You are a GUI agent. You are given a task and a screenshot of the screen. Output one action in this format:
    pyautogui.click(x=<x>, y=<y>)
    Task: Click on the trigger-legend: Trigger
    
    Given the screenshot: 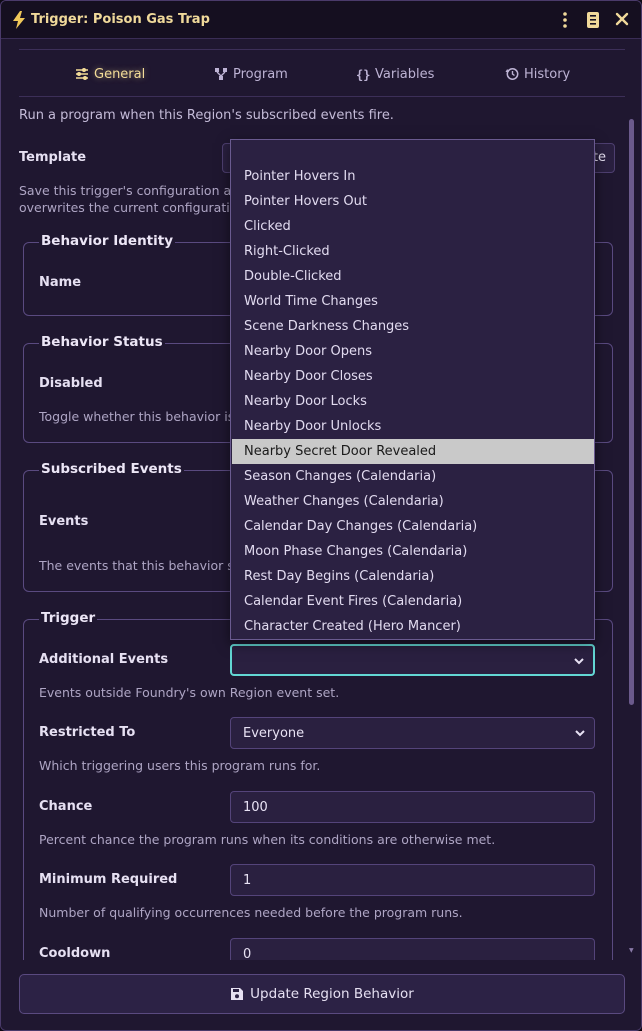 What is the action you would take?
    pyautogui.click(x=68, y=618)
    